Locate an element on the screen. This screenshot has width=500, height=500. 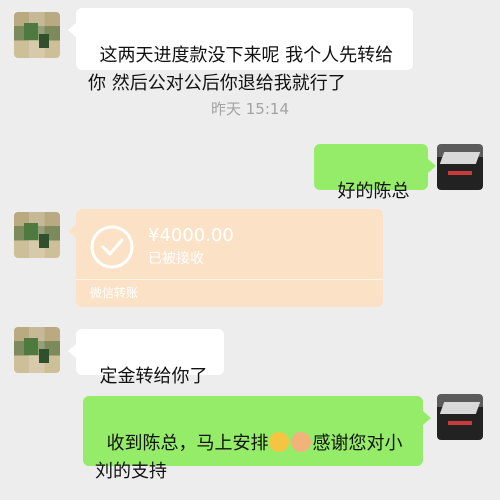
outgoing-message-text: 好的陈总 is located at coordinates (373, 191).